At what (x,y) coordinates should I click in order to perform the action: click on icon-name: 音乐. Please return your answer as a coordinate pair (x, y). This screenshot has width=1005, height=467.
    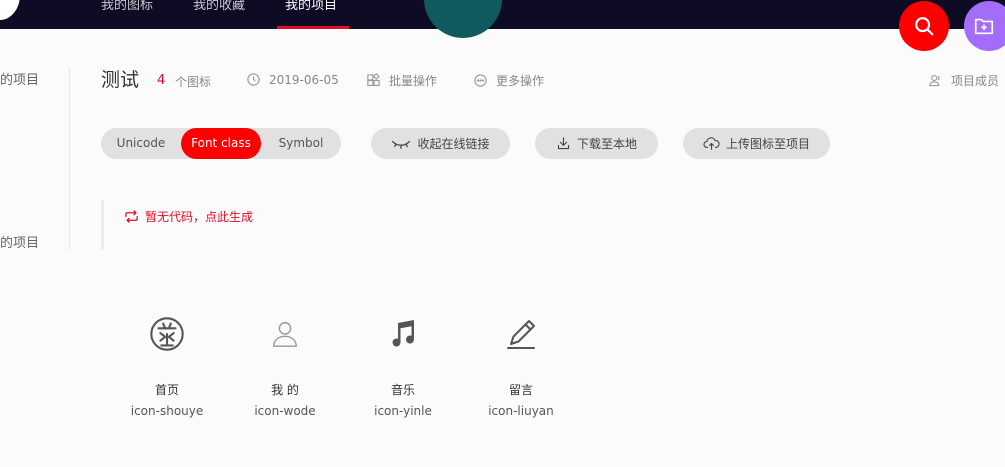
    Looking at the image, I should click on (402, 390).